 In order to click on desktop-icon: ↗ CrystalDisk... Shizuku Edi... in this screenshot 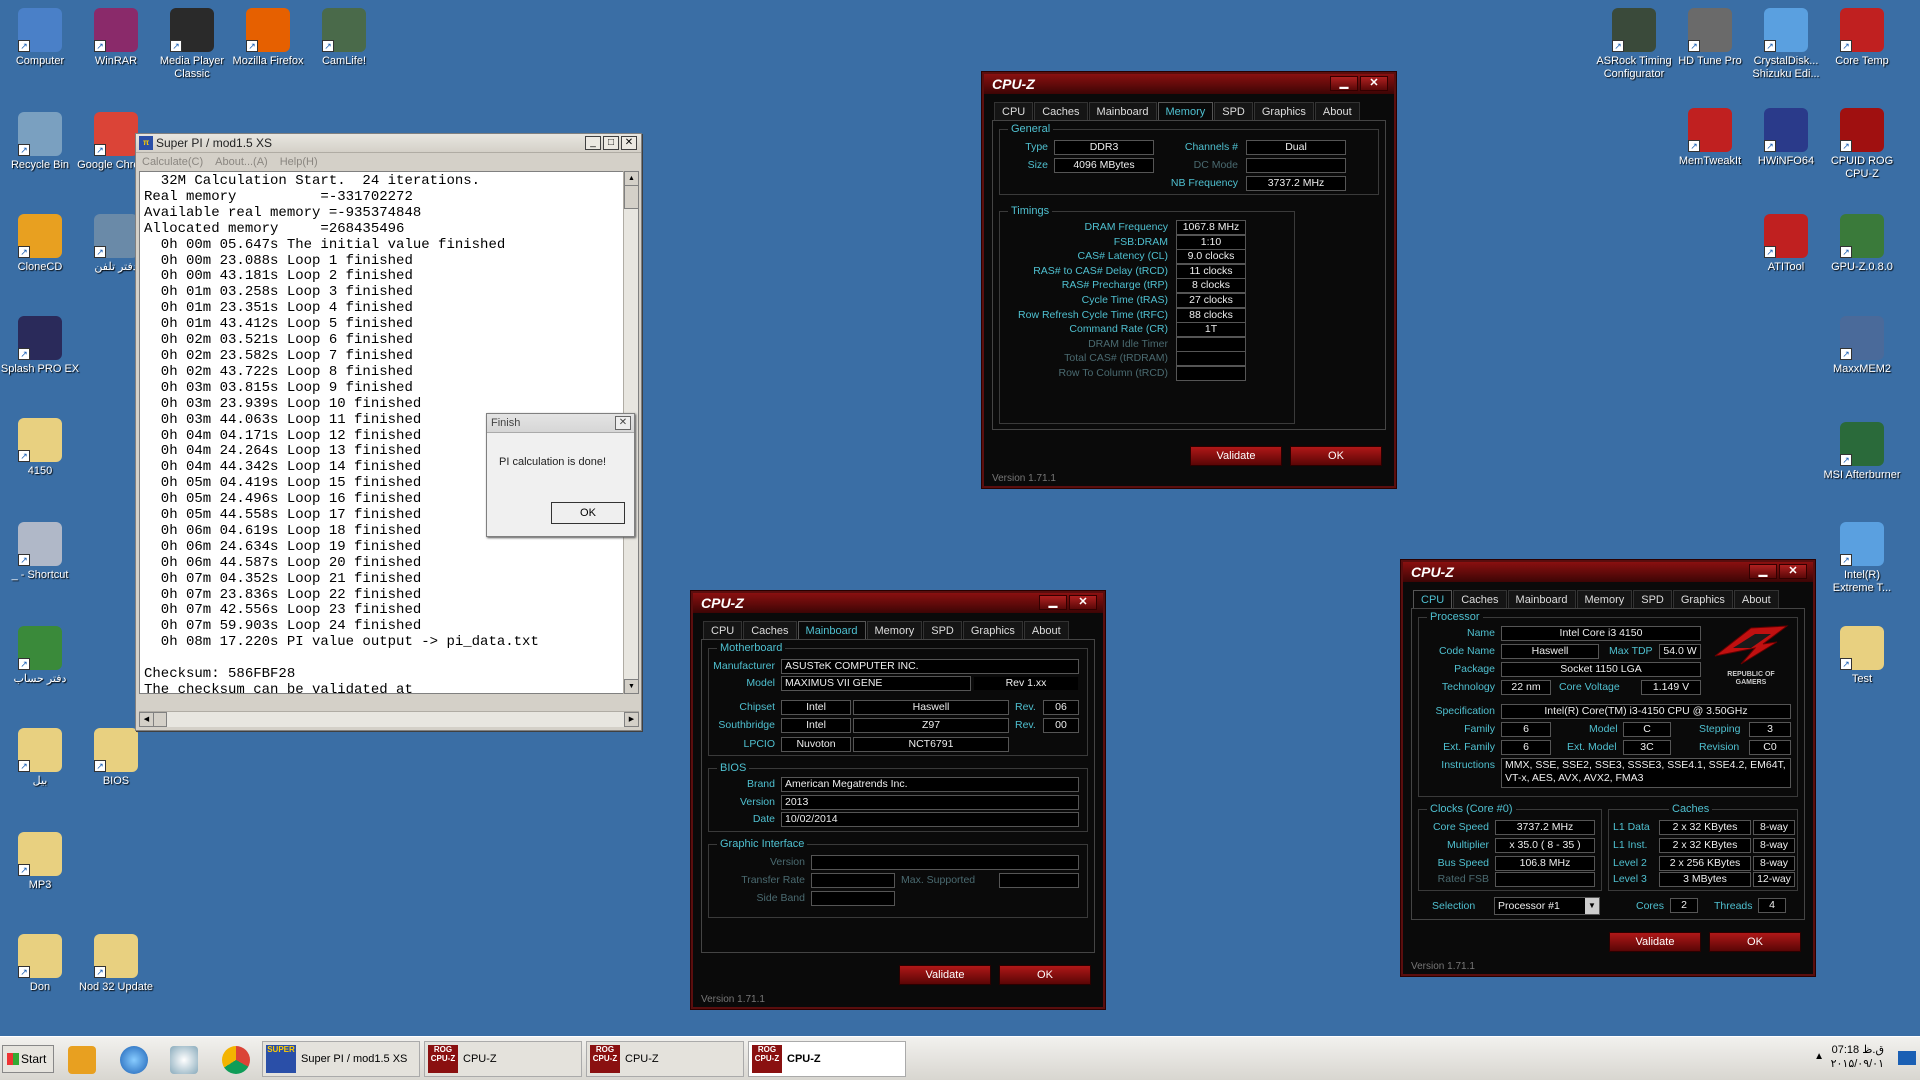, I will do `click(1786, 44)`.